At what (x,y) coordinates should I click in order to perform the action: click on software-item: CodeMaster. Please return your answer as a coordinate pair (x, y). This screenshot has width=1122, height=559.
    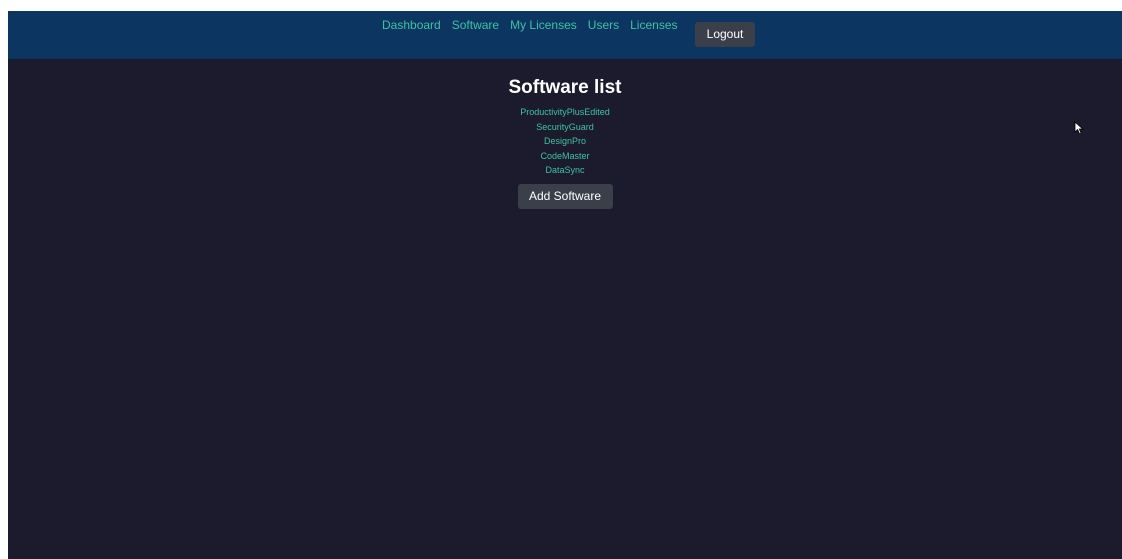
    Looking at the image, I should click on (565, 156).